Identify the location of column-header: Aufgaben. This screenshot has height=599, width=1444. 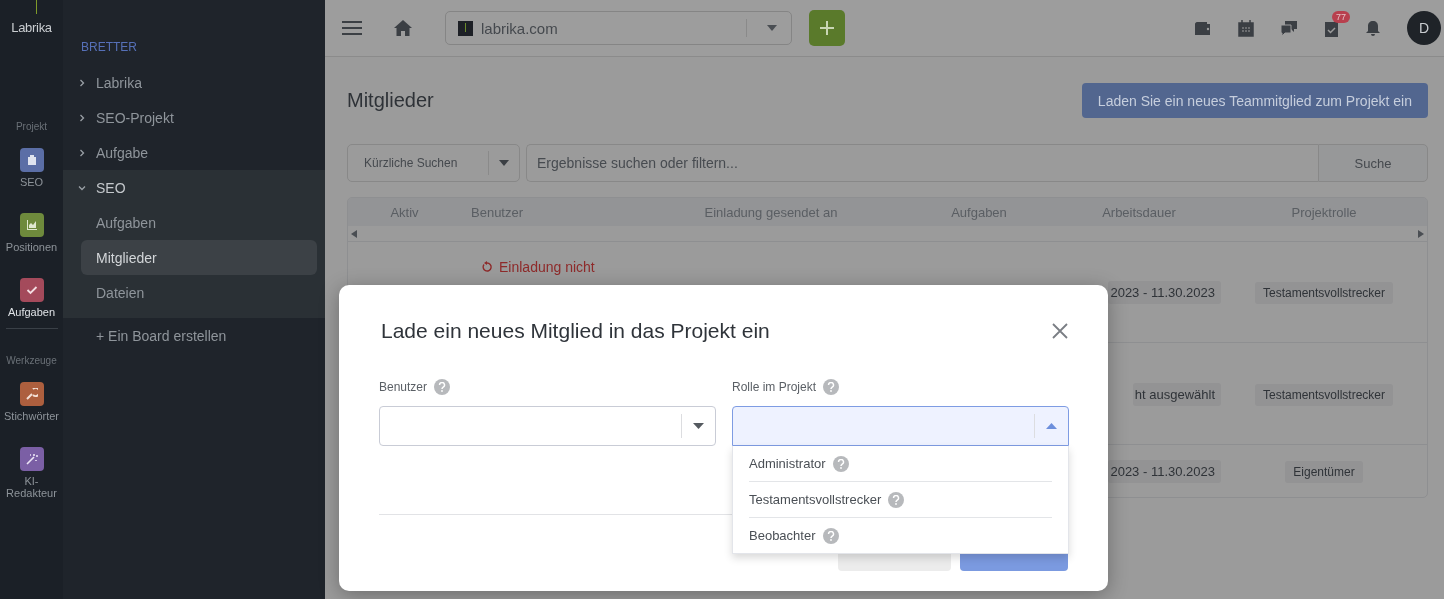
(979, 212).